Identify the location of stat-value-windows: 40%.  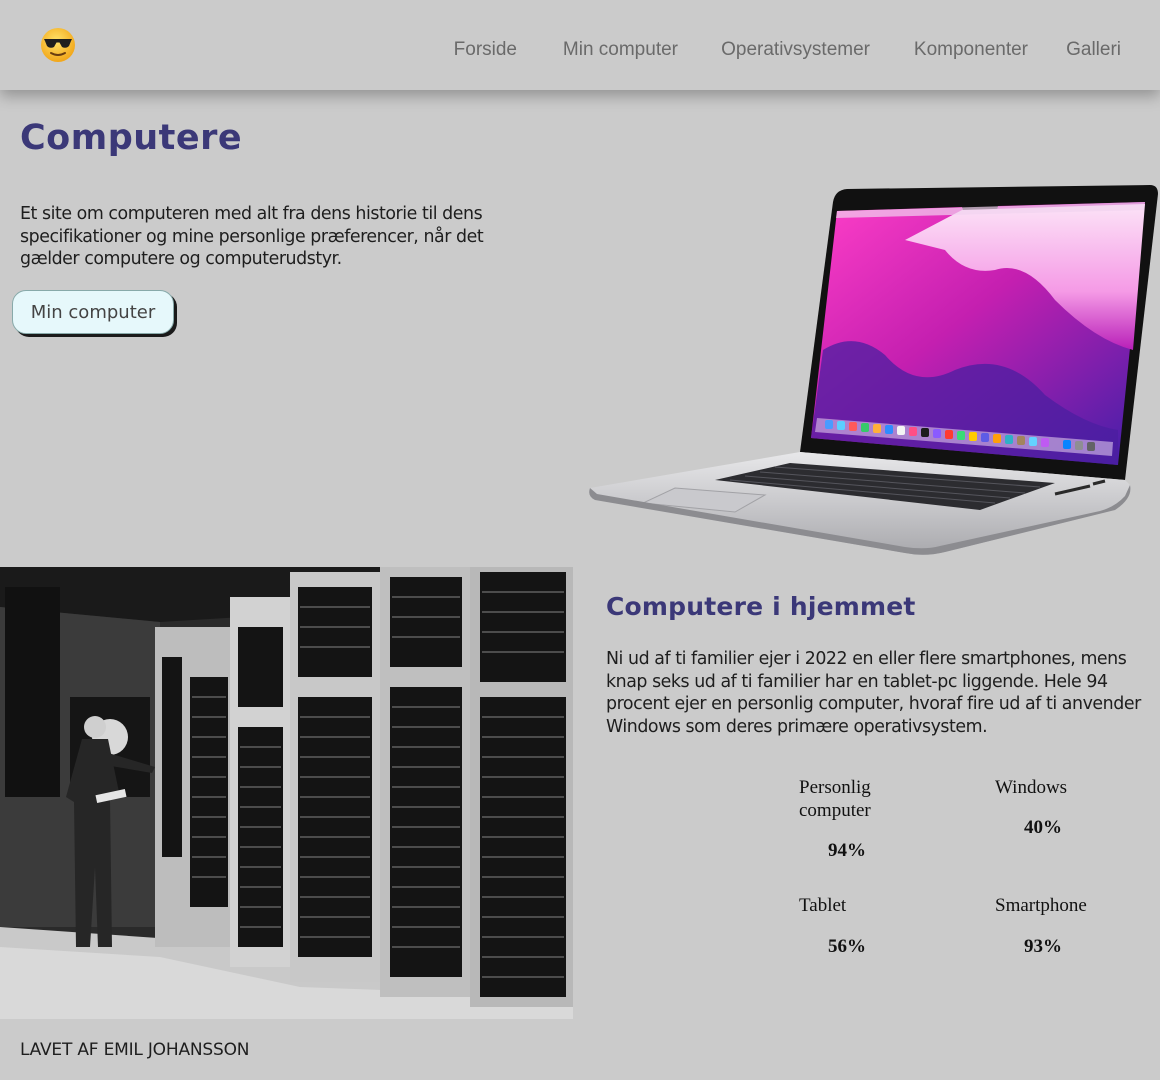
(1043, 827).